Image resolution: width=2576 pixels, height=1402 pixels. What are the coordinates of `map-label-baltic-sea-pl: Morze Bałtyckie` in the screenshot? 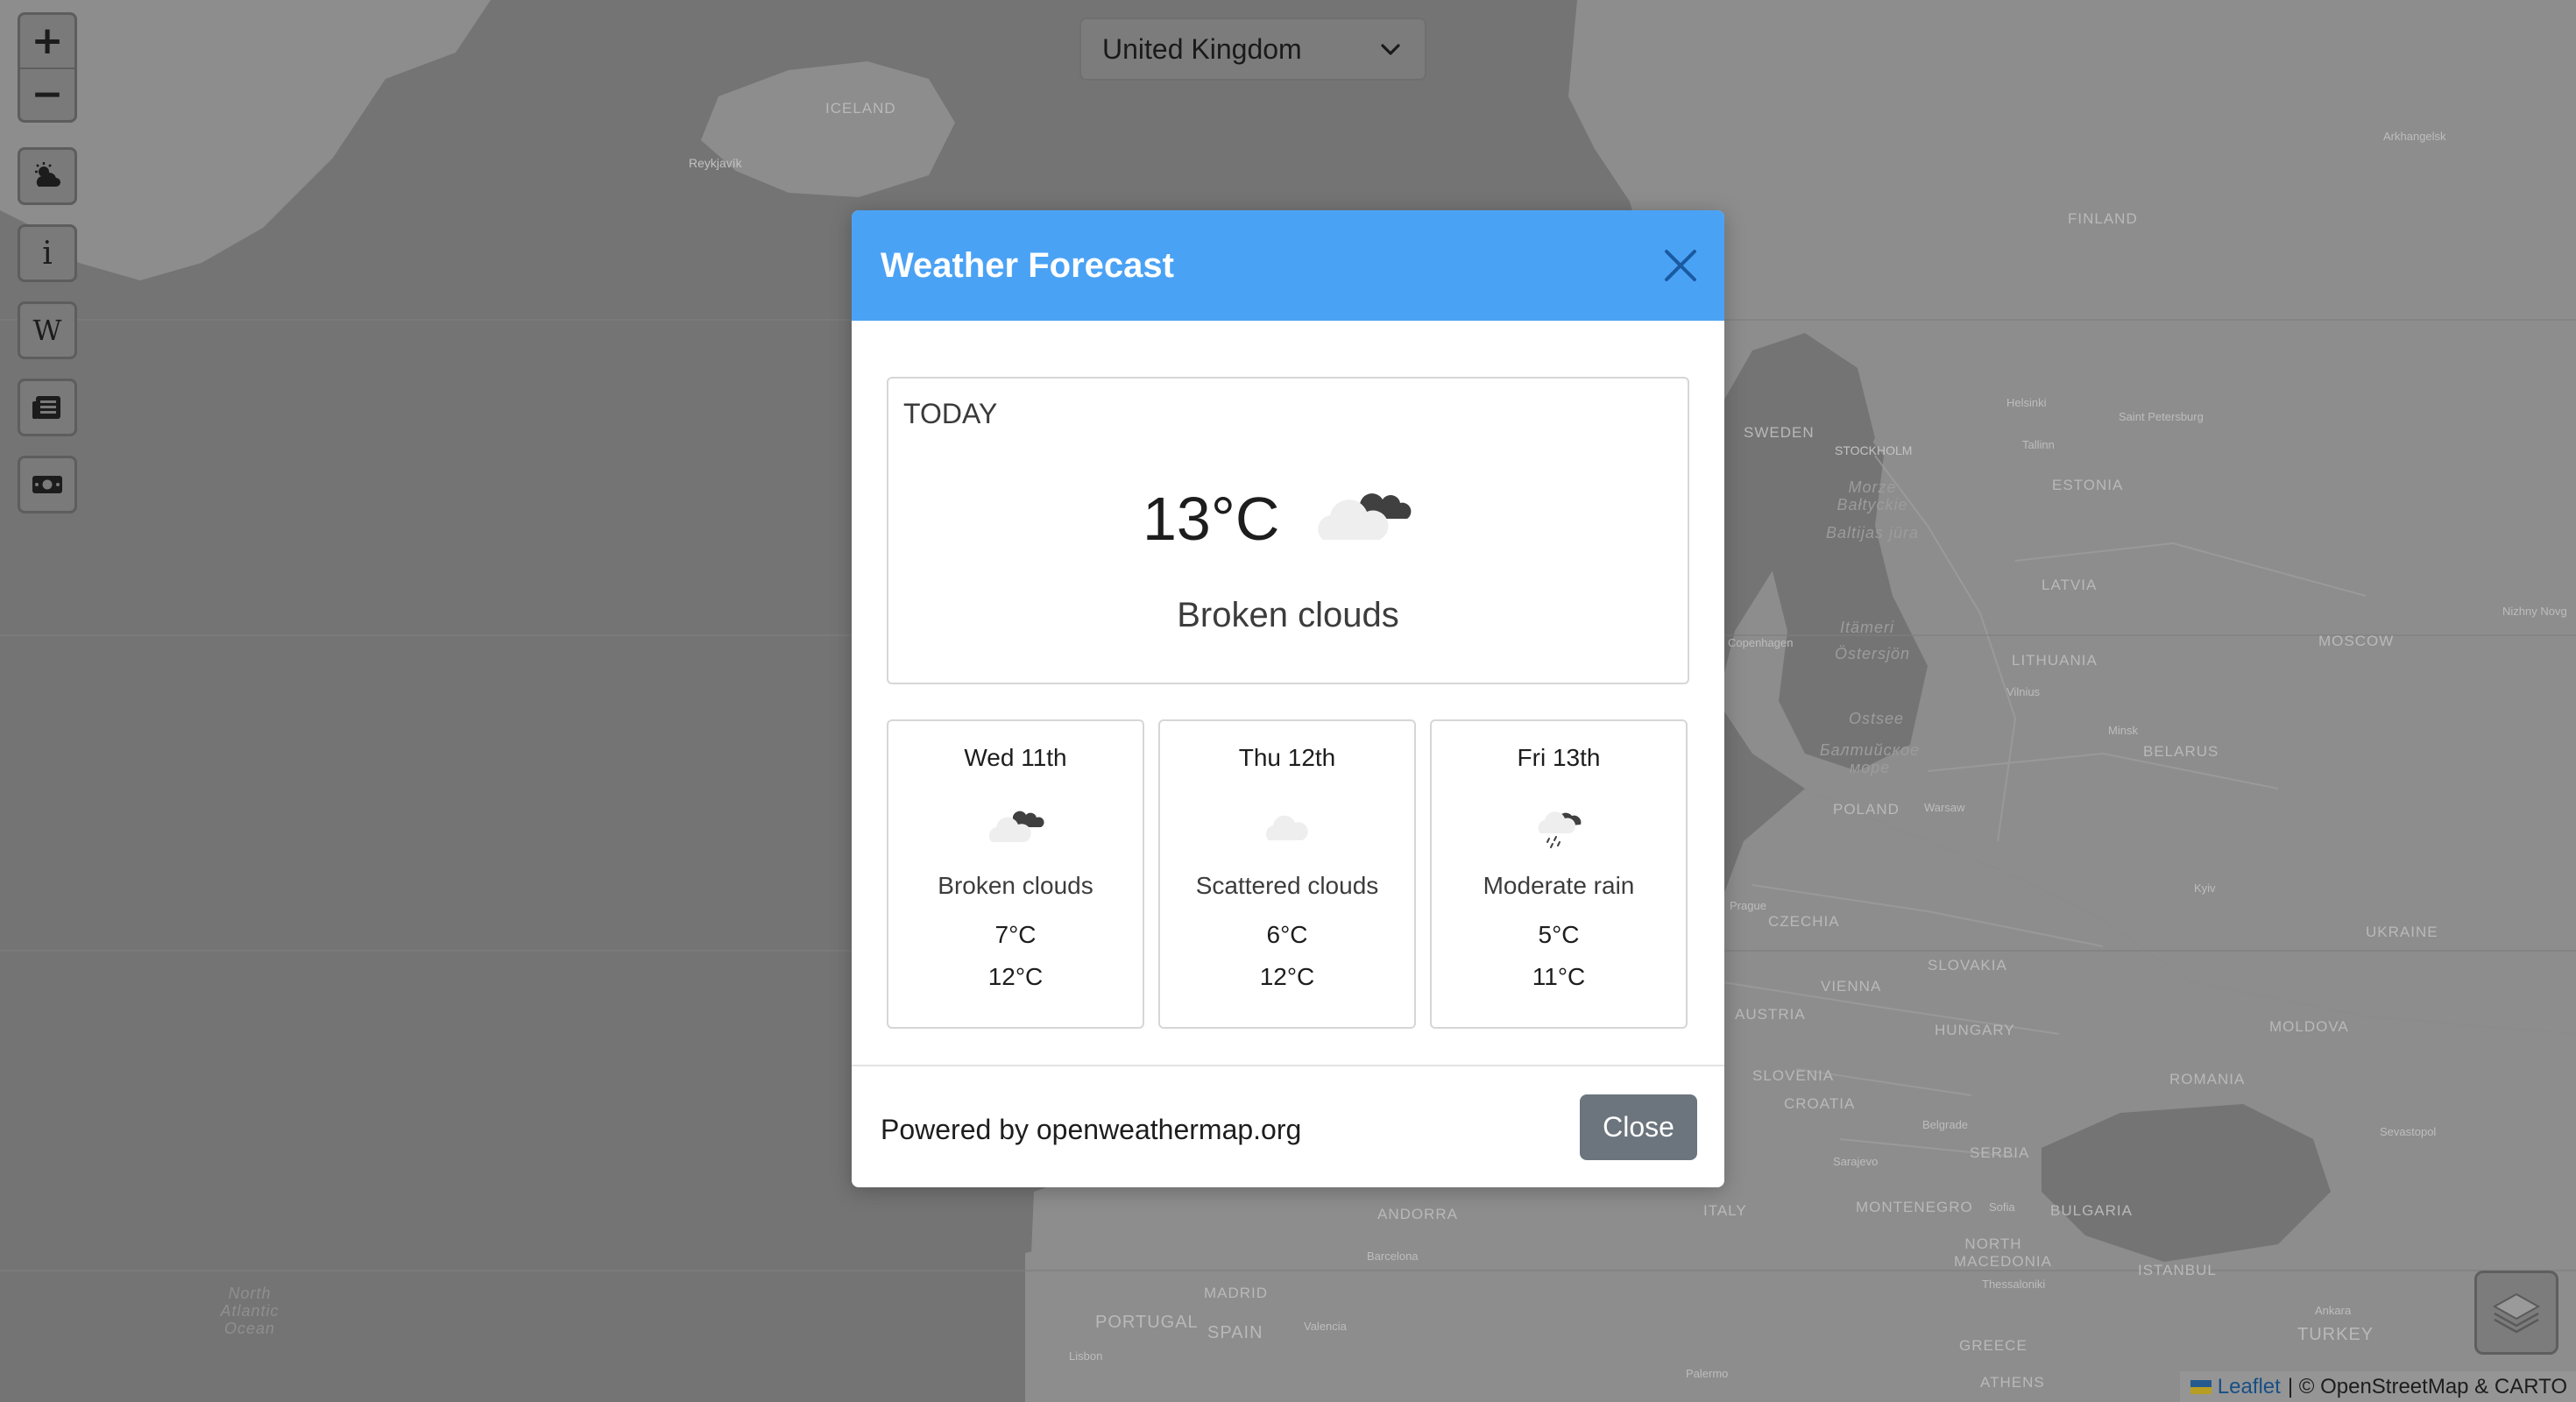 It's located at (1872, 495).